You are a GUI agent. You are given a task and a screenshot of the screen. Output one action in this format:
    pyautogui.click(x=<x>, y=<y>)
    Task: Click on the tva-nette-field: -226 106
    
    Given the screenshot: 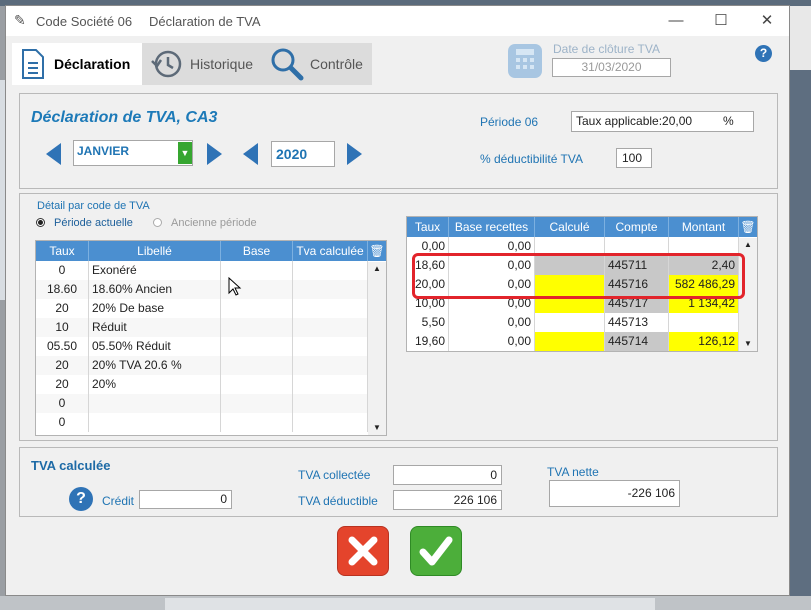 What is the action you would take?
    pyautogui.click(x=614, y=493)
    